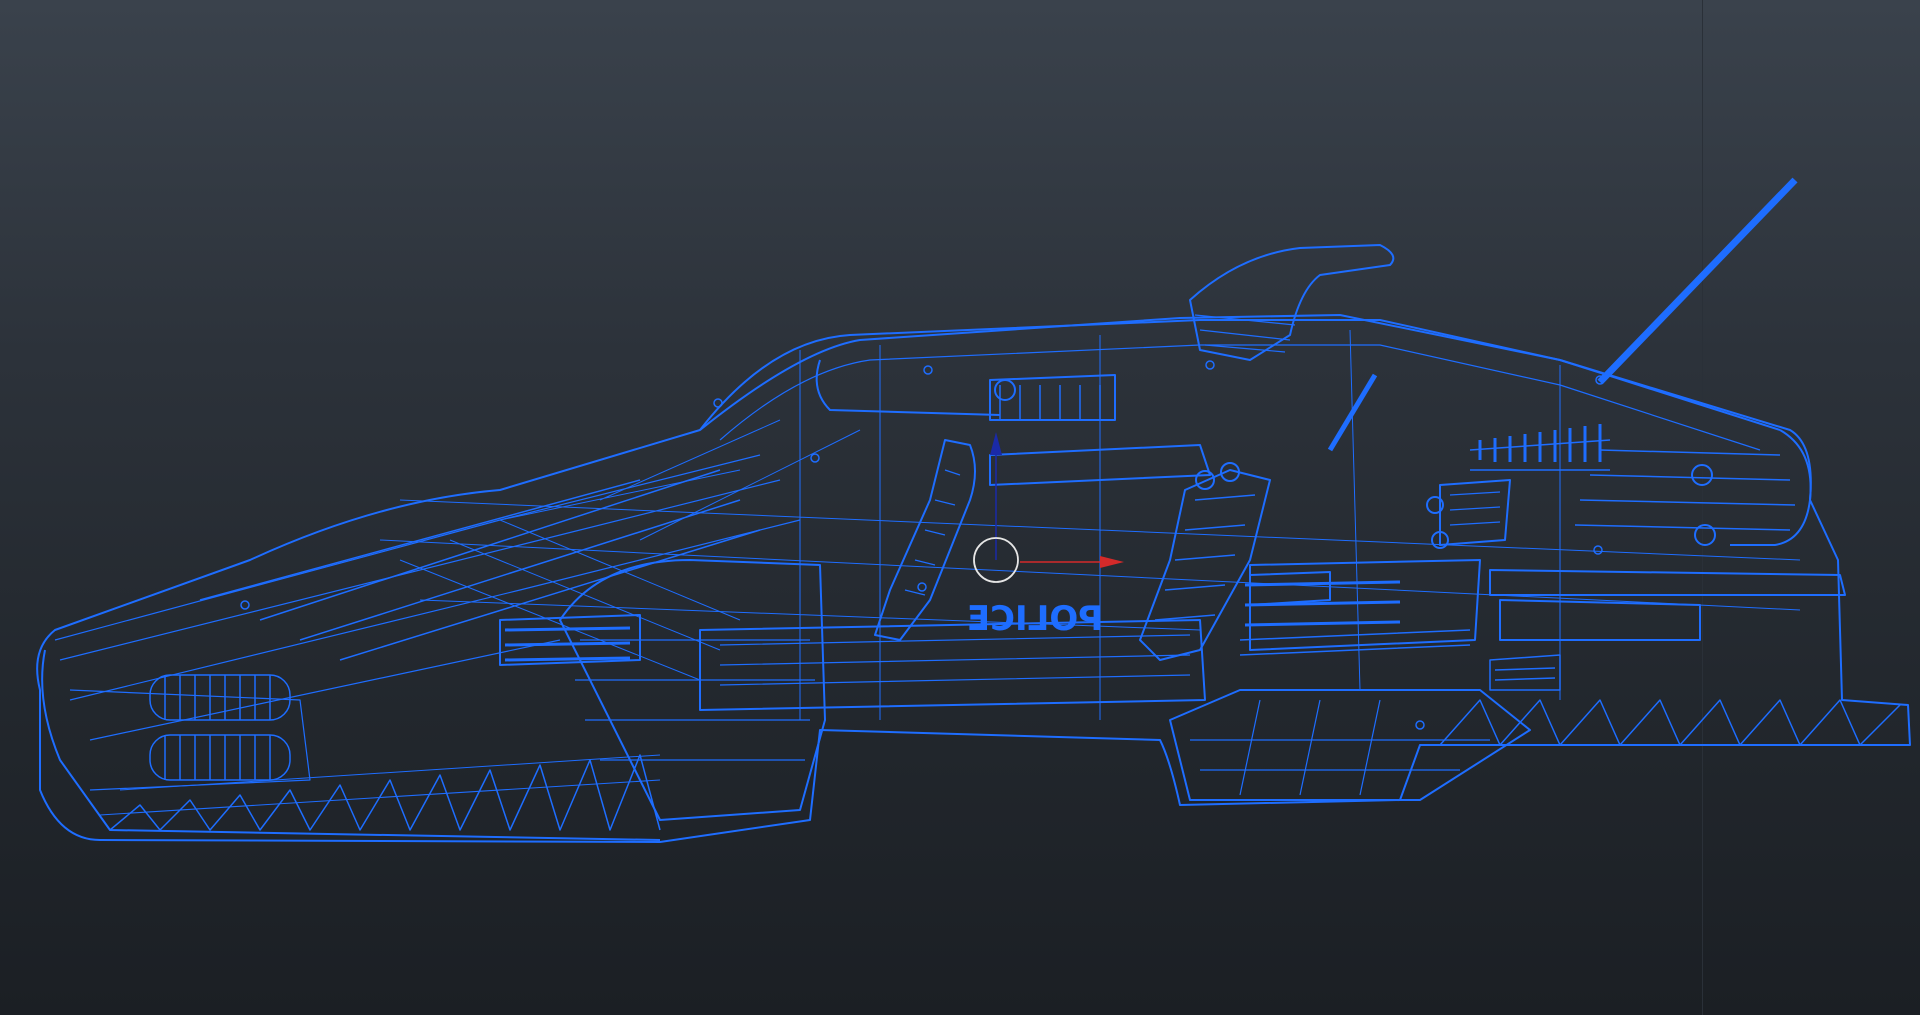  What do you see at coordinates (1697, 281) in the screenshot?
I see `antenna` at bounding box center [1697, 281].